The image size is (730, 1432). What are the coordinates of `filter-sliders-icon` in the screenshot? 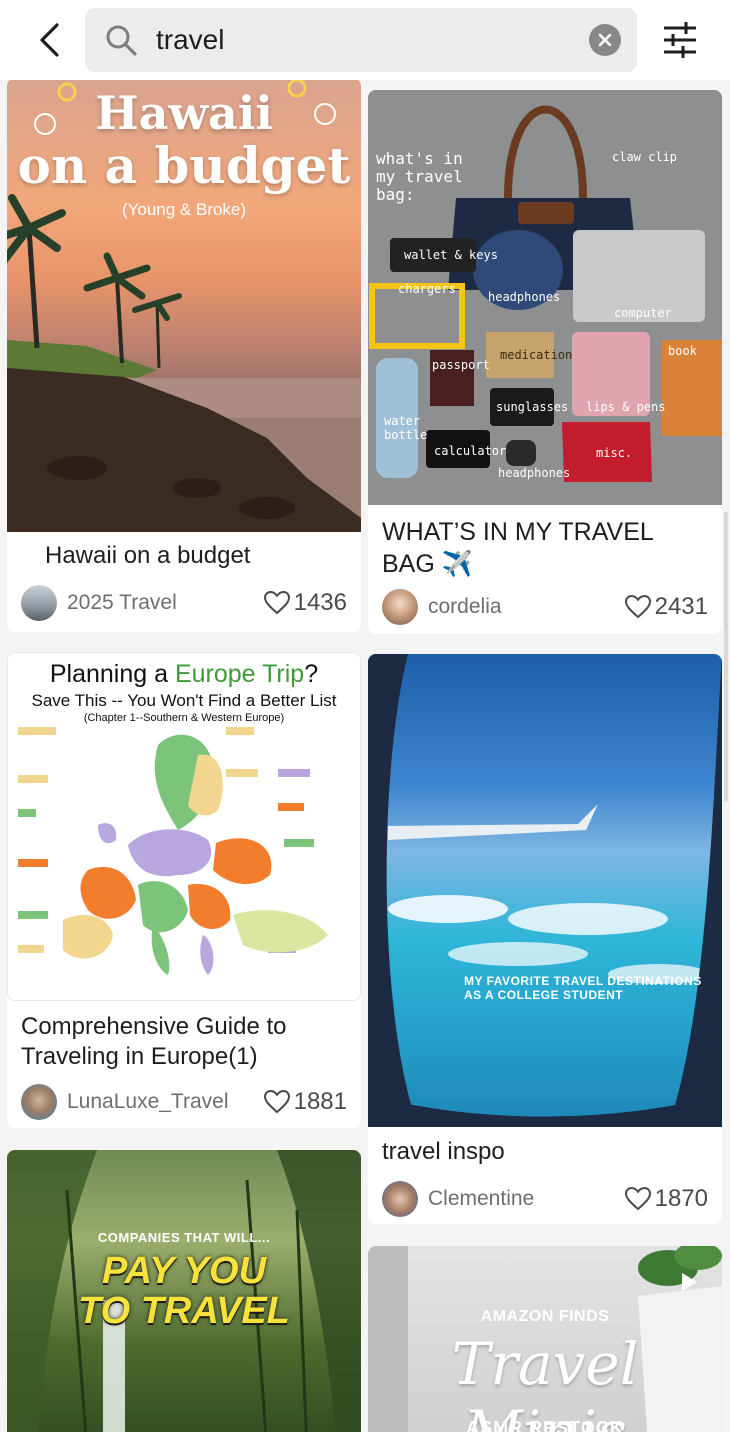 It's located at (680, 40).